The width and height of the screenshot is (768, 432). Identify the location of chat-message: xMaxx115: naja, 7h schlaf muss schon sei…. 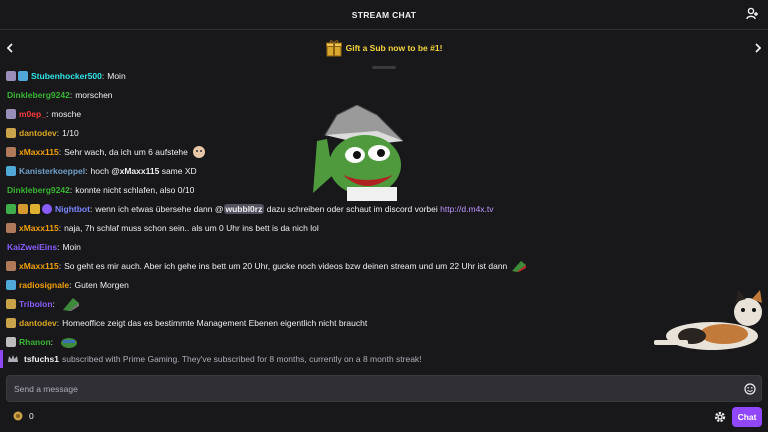
(162, 228).